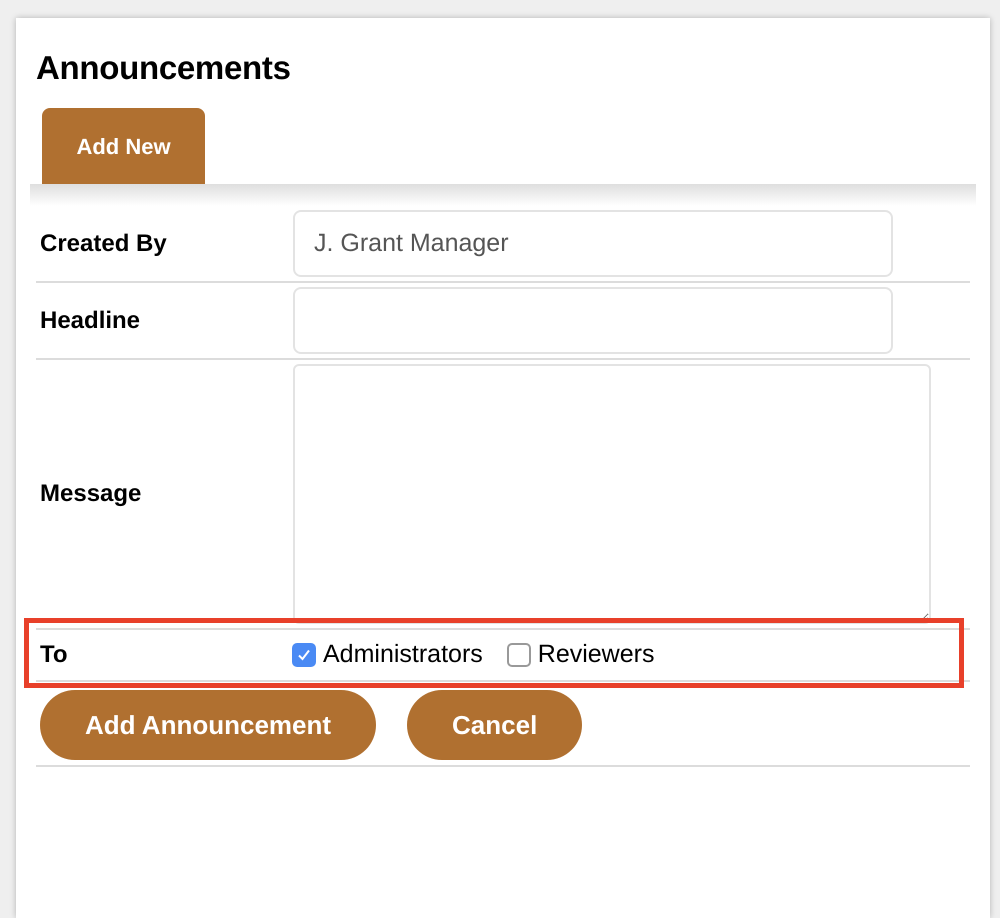  Describe the element at coordinates (208, 725) in the screenshot. I see `submit-button: Add Announcement` at that location.